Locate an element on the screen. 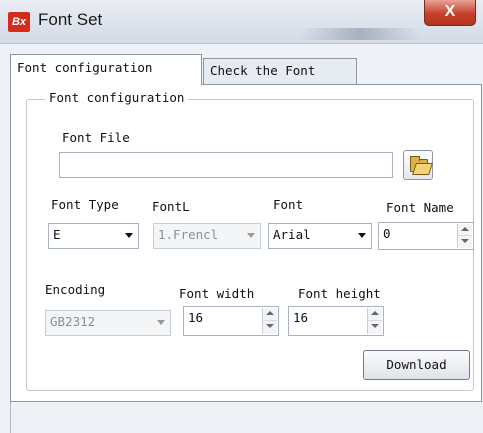 This screenshot has width=483, height=433. open-folder-icon is located at coordinates (419, 164).